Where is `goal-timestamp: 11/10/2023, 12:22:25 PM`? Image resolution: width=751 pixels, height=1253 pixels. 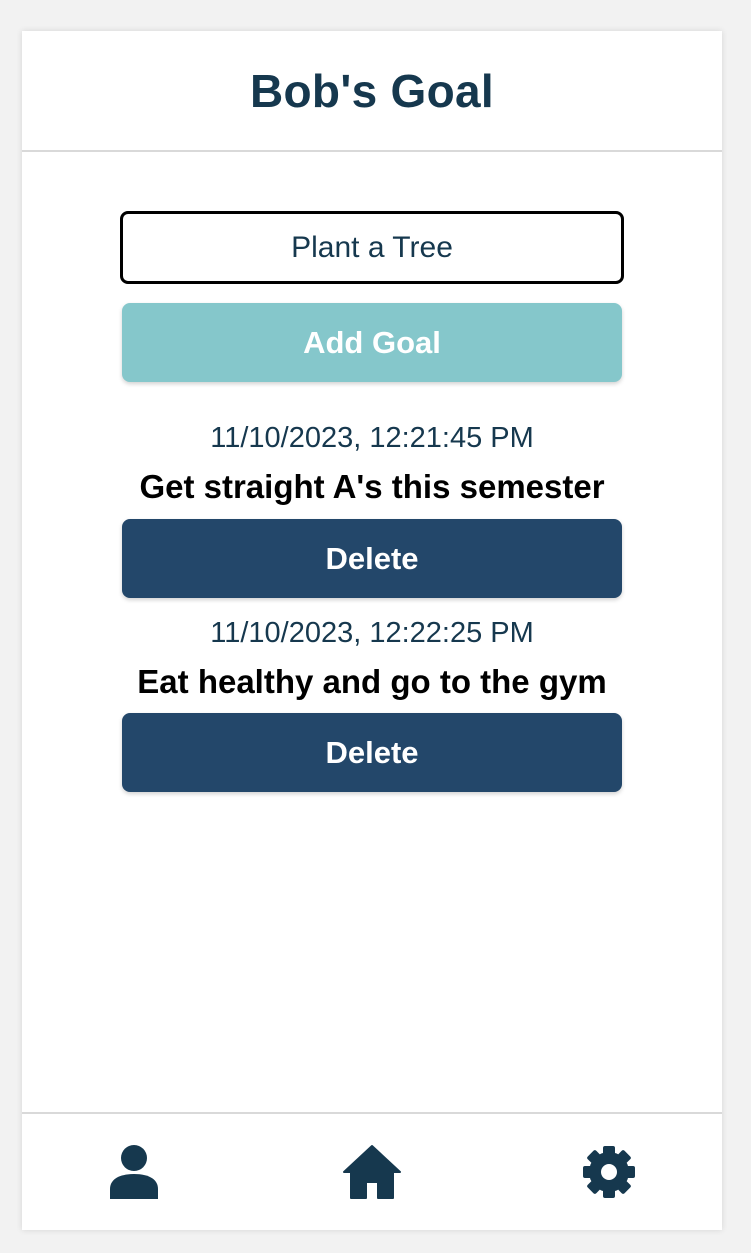
goal-timestamp: 11/10/2023, 12:22:25 PM is located at coordinates (372, 633).